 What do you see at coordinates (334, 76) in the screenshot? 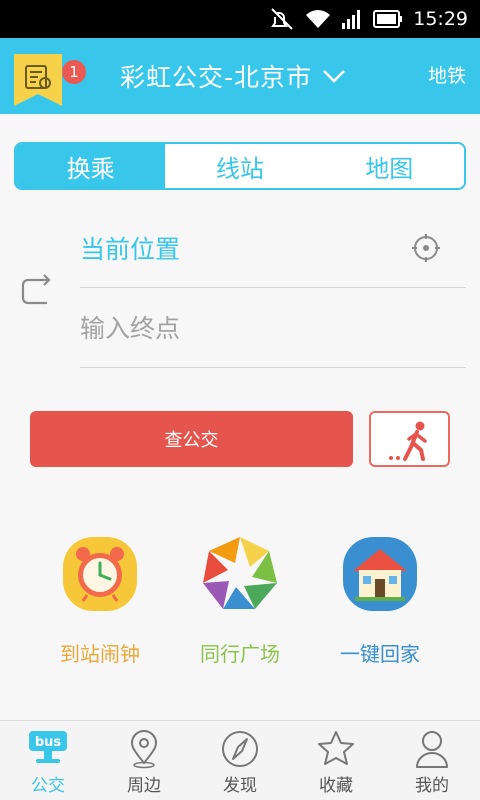
I see `chevron-down-icon` at bounding box center [334, 76].